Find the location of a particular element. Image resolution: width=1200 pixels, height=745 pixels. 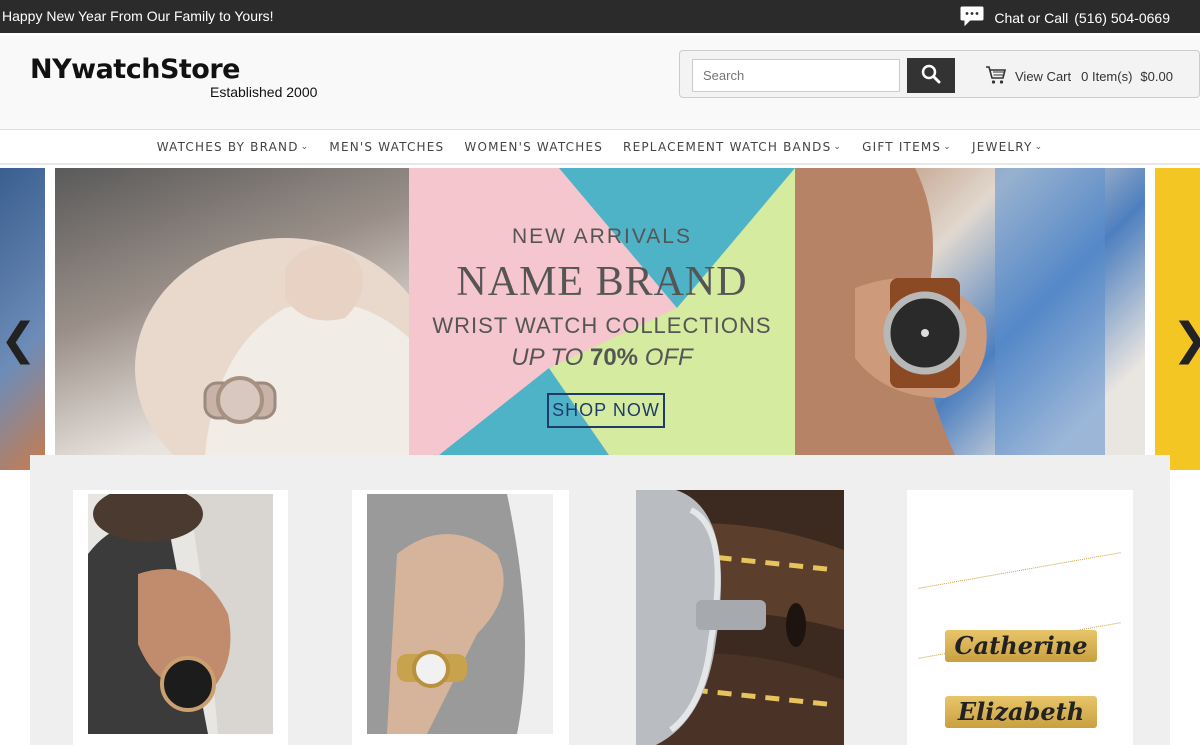

shop-now-button: SHOP NOW is located at coordinates (606, 410).